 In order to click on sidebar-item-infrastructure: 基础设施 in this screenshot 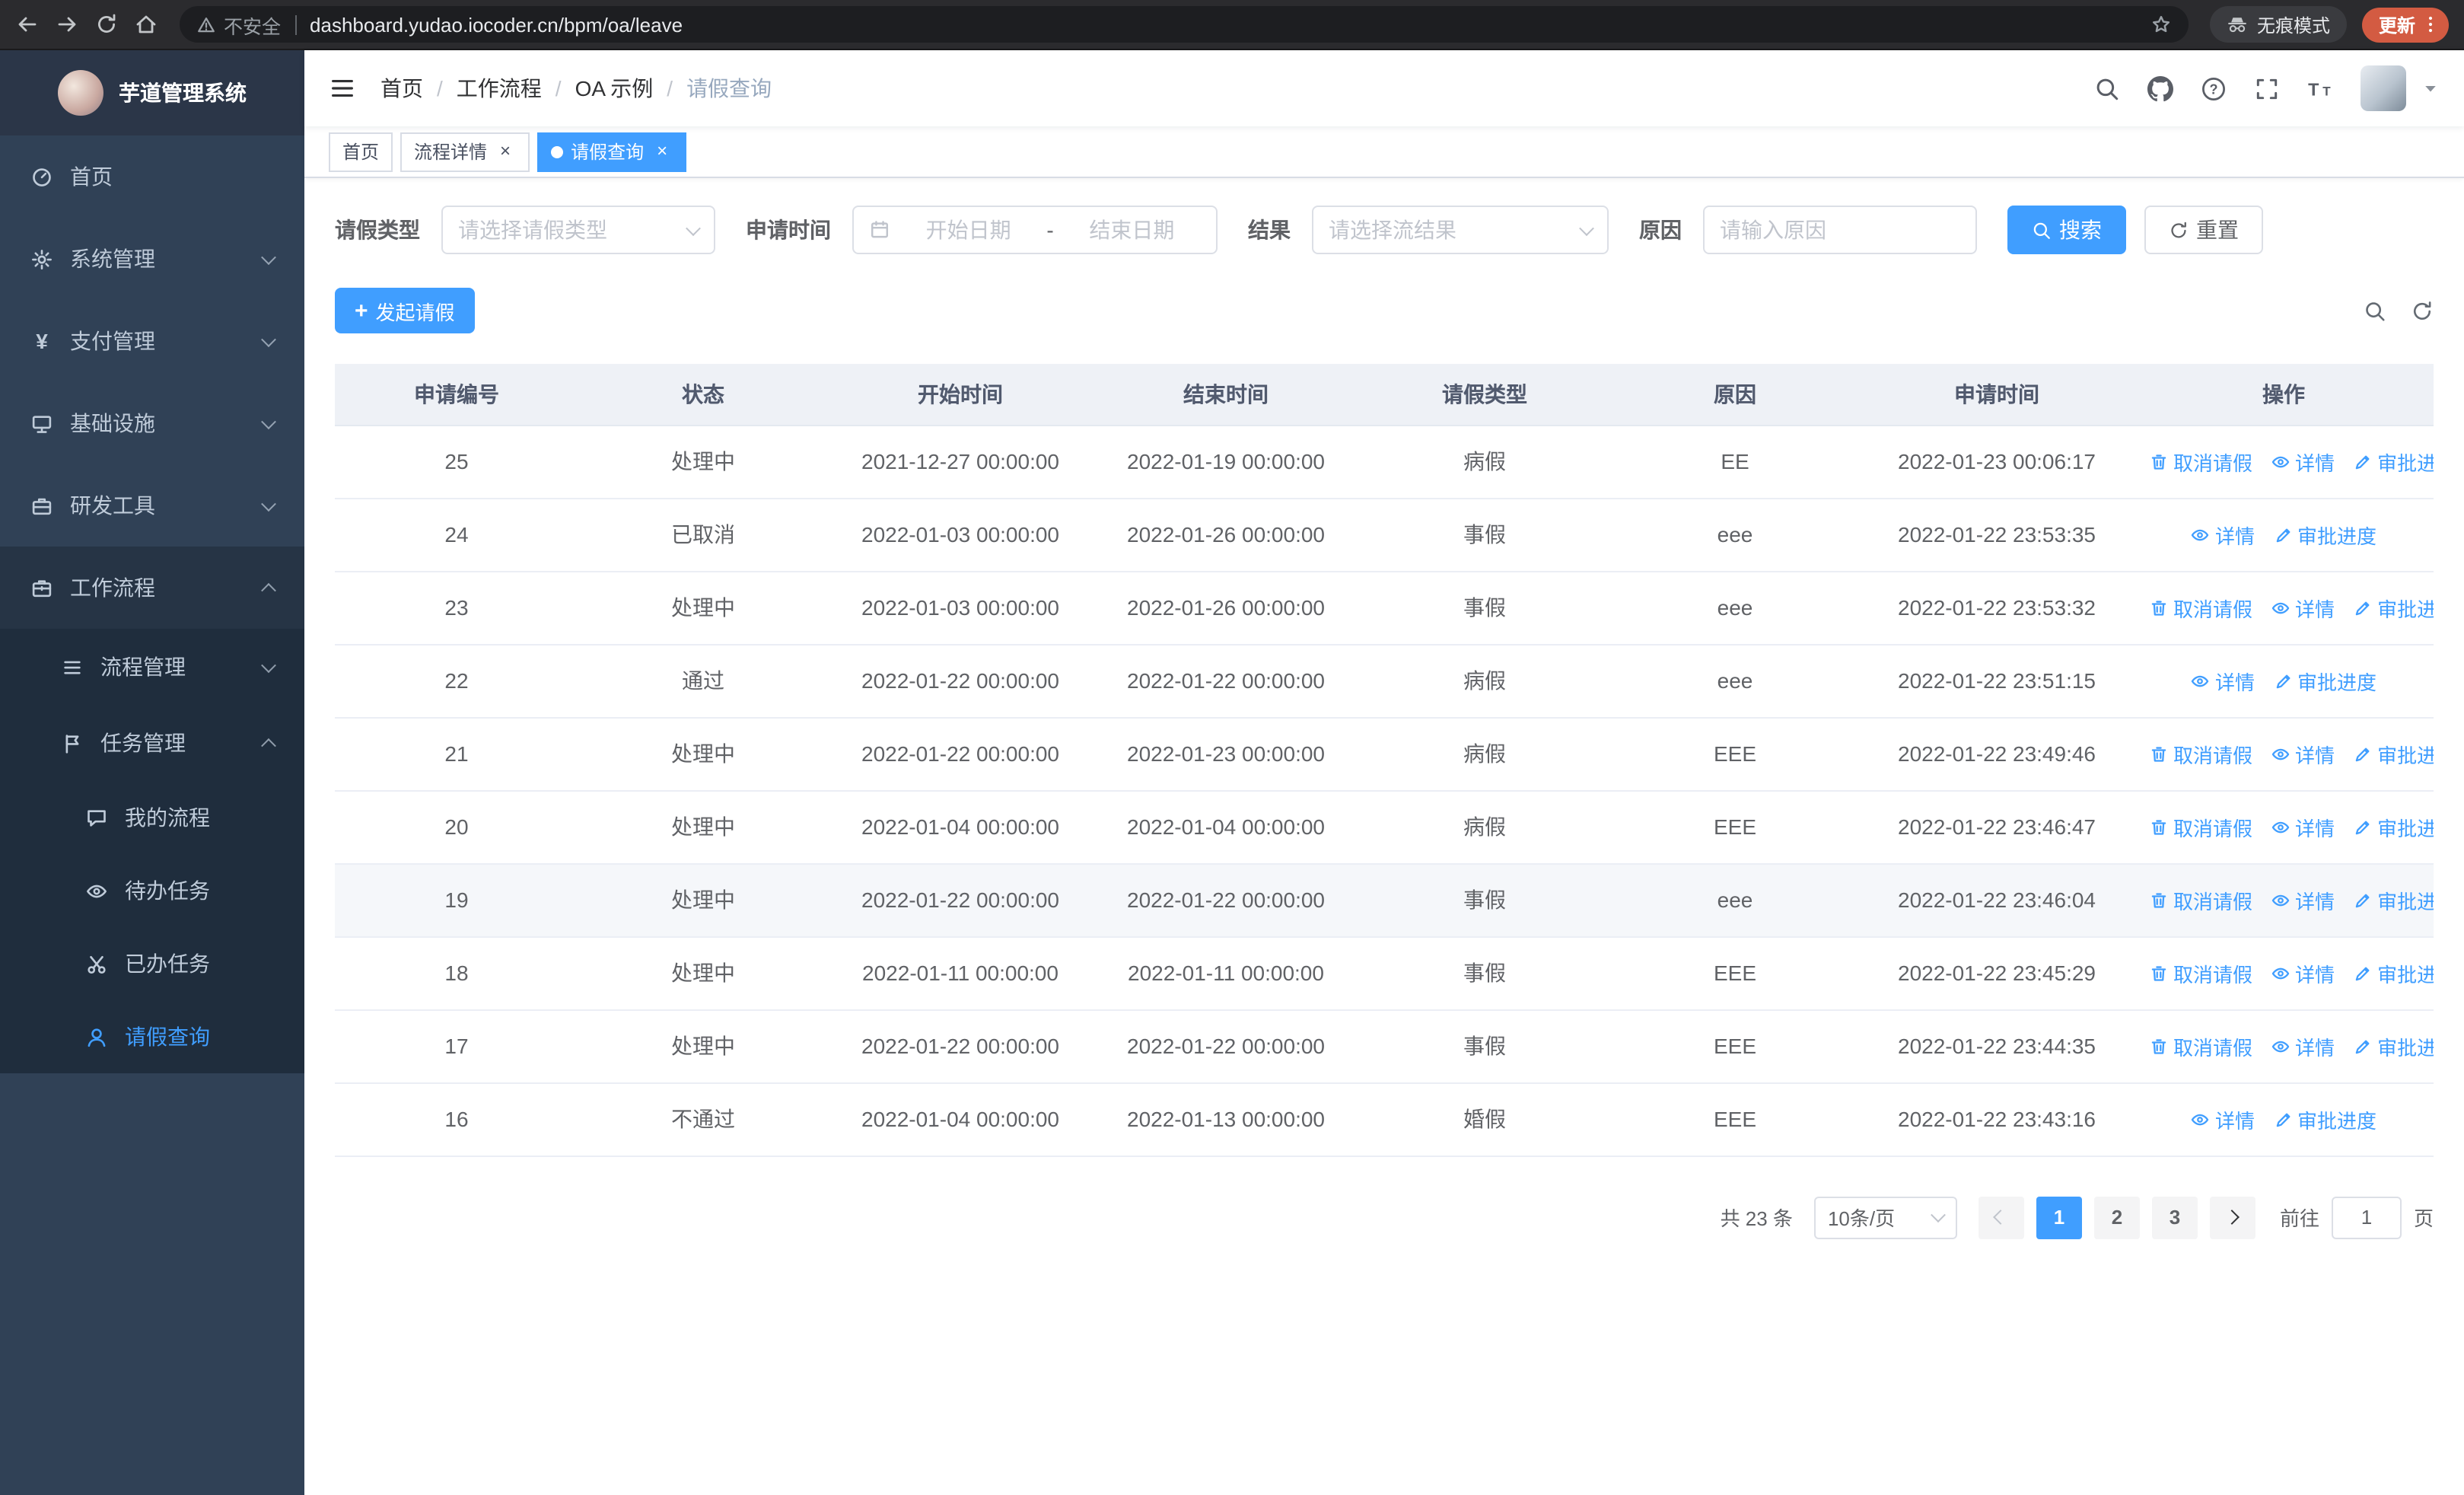, I will do `click(152, 423)`.